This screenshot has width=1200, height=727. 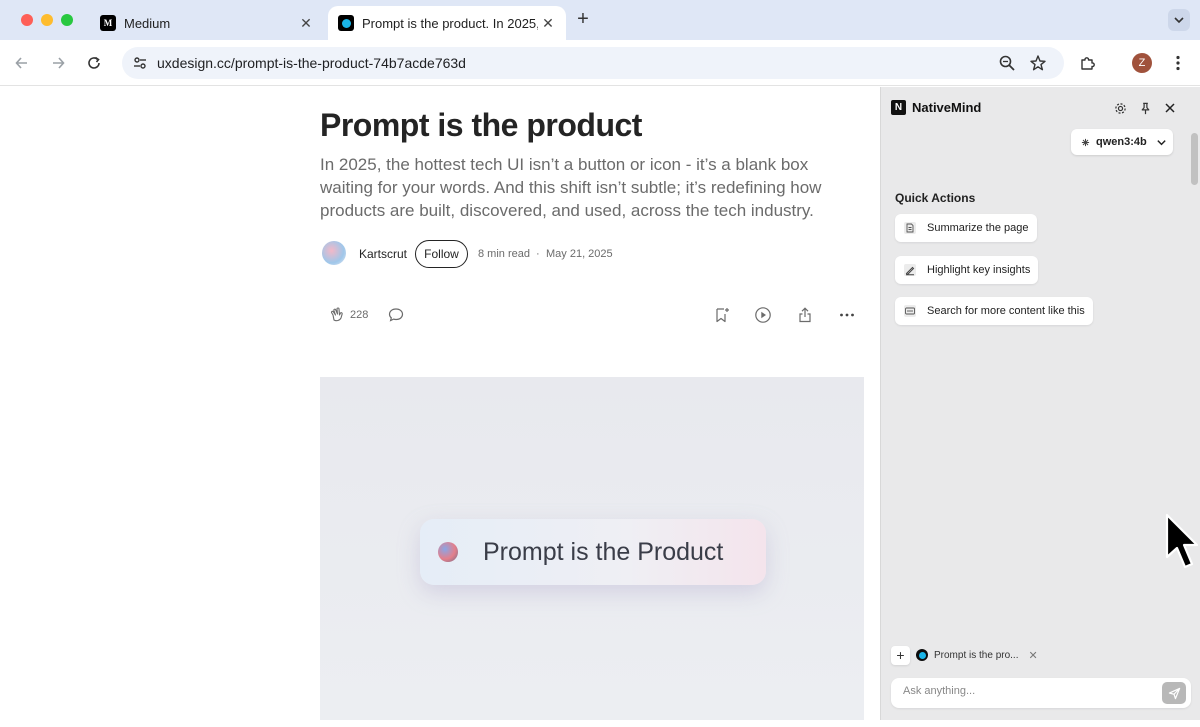 I want to click on minimize-window-button, so click(x=47, y=20).